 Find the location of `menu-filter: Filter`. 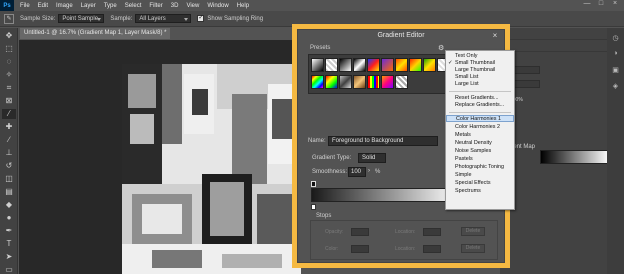

menu-filter: Filter is located at coordinates (155, 6).